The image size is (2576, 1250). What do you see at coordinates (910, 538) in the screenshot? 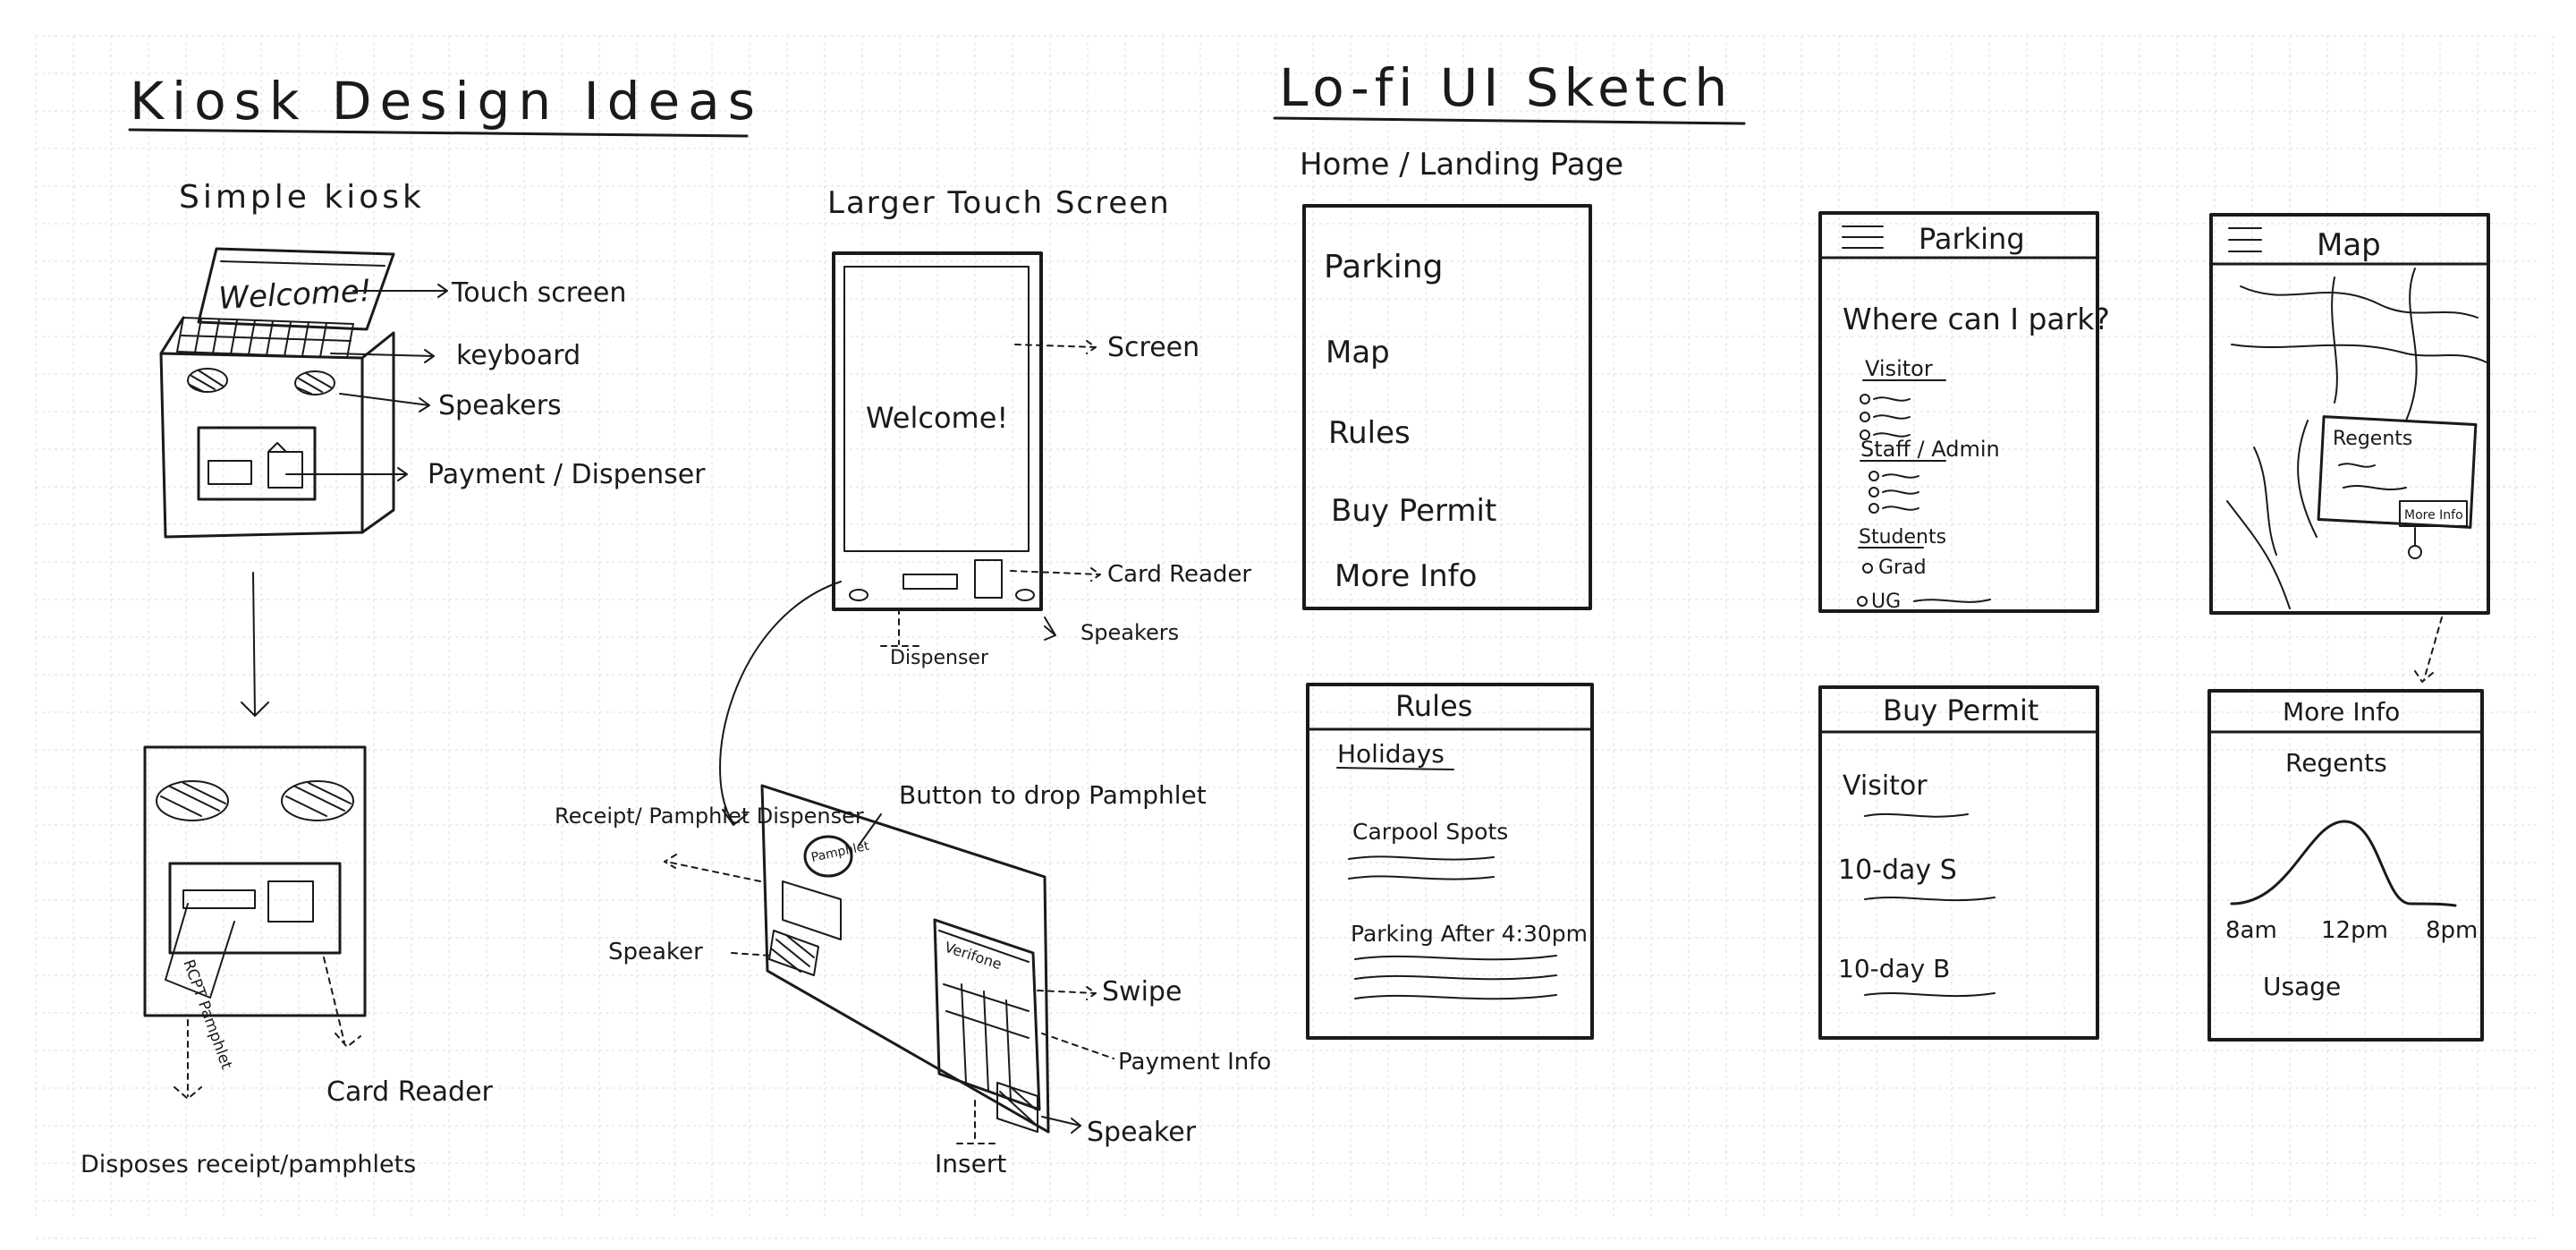
I see `larger-kiosk-drawing: Welcome!` at bounding box center [910, 538].